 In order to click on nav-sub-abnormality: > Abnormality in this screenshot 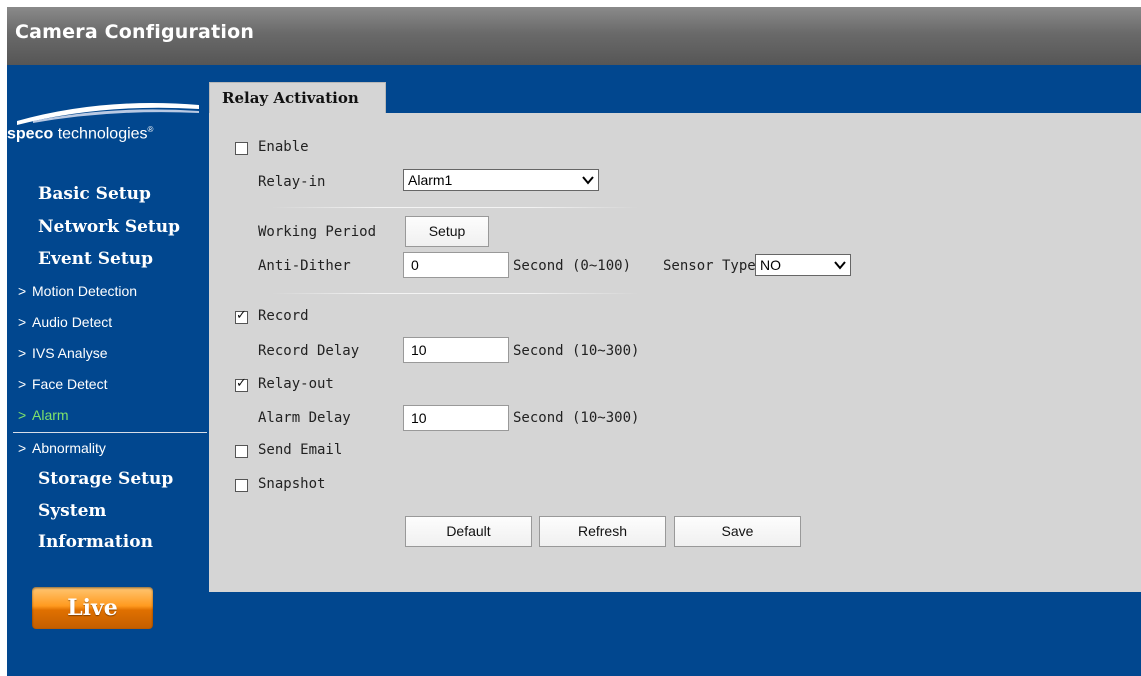, I will do `click(62, 448)`.